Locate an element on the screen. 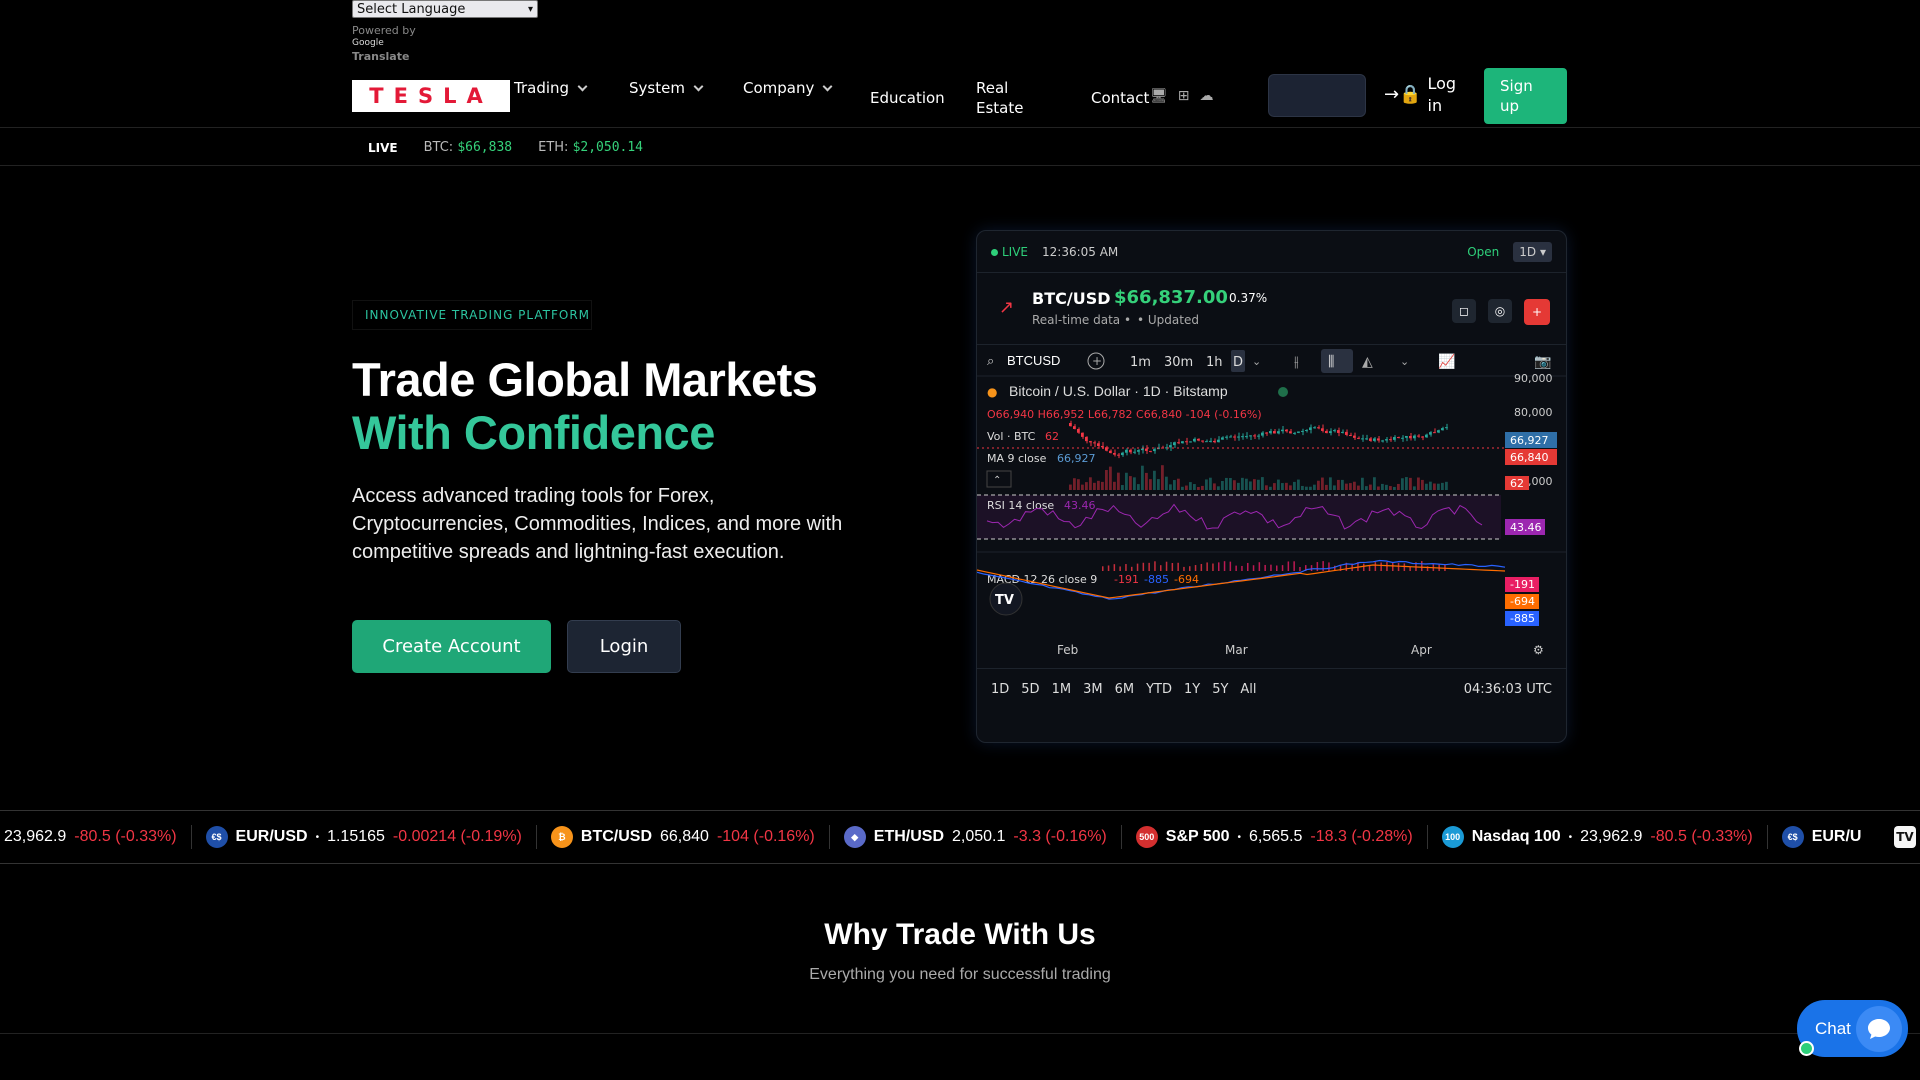 This screenshot has height=1080, width=1920. ticker-price: 23,962.9 is located at coordinates (35, 836).